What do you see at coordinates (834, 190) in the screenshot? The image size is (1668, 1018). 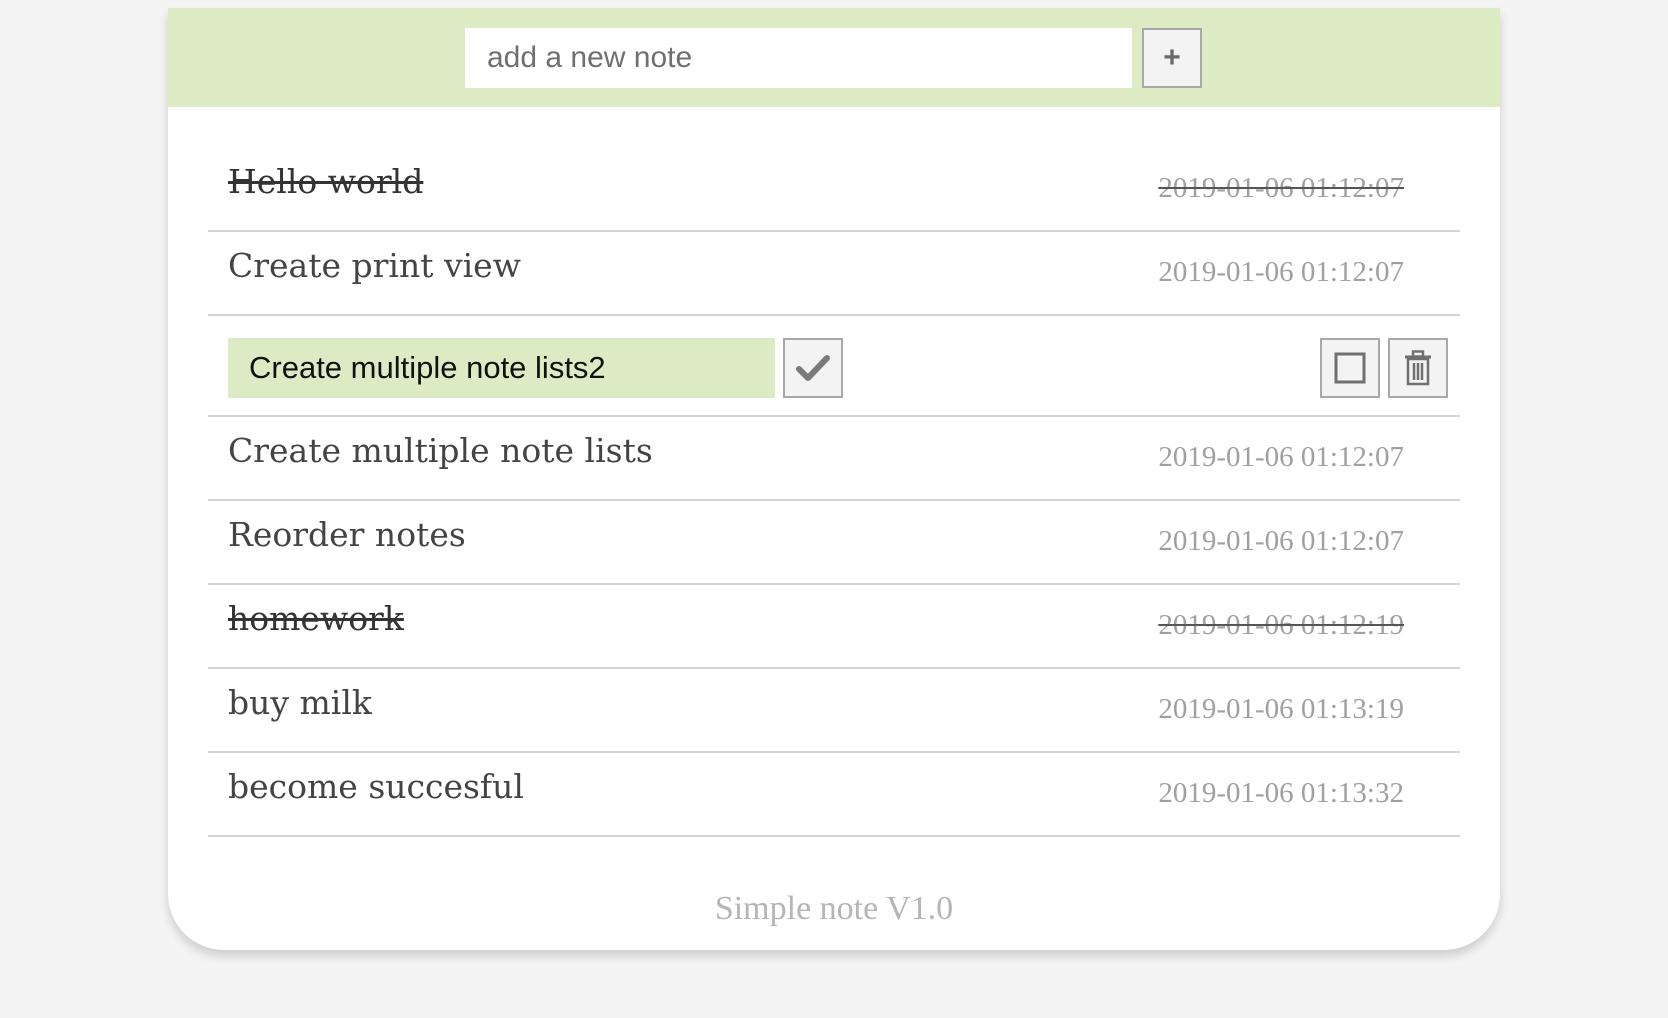 I see `note-row: Hello world 2019-01-06 01:12:07` at bounding box center [834, 190].